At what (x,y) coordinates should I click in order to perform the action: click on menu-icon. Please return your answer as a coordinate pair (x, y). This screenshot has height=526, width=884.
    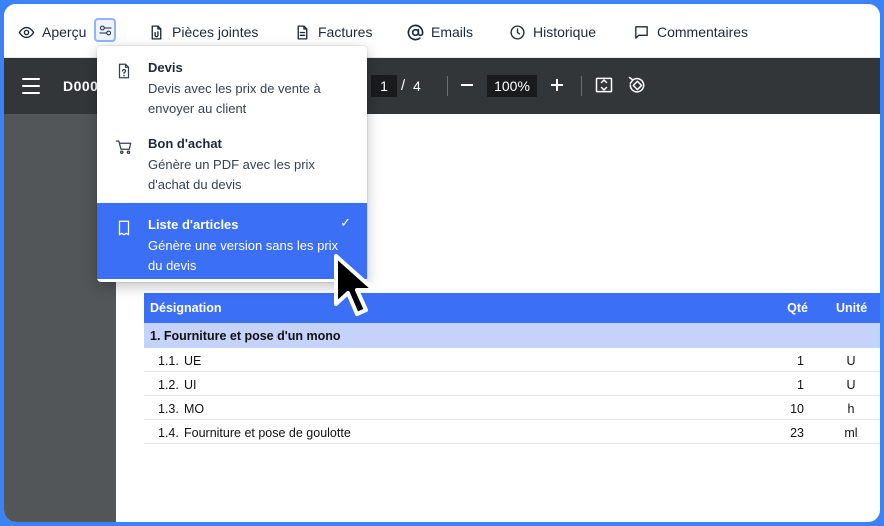
    Looking at the image, I should click on (31, 86).